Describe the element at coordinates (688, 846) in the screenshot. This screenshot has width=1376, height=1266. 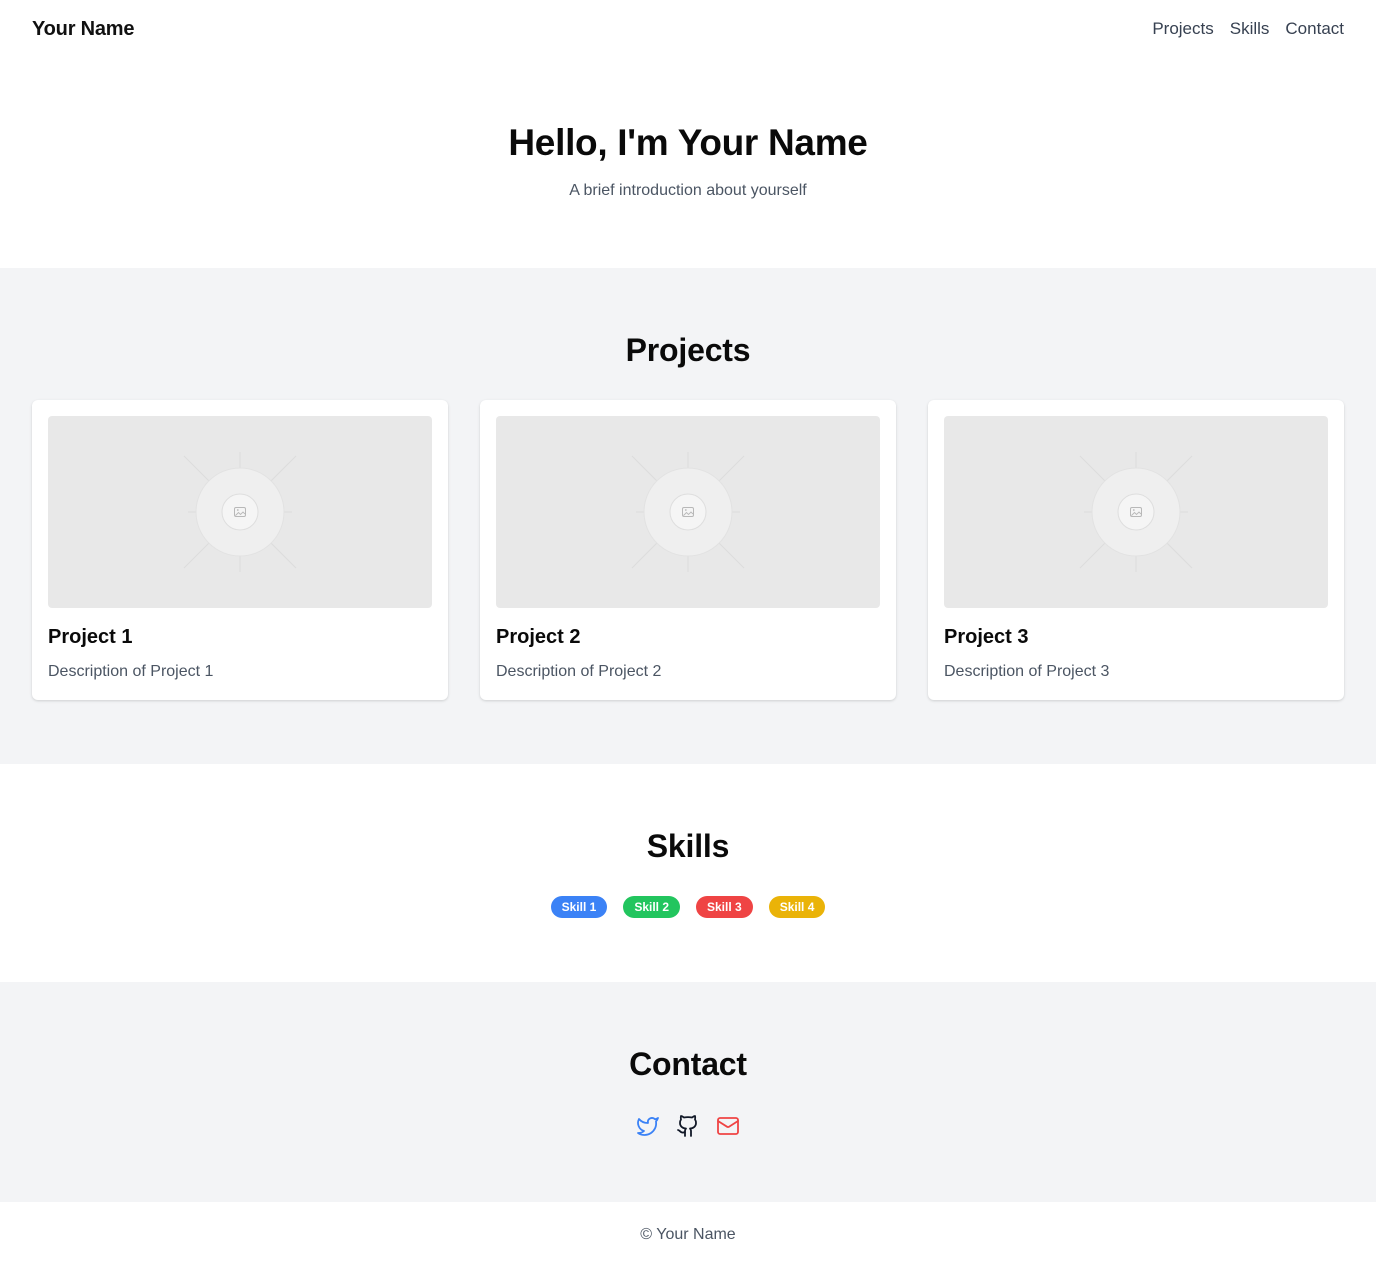
I see `skills-heading: Skills` at that location.